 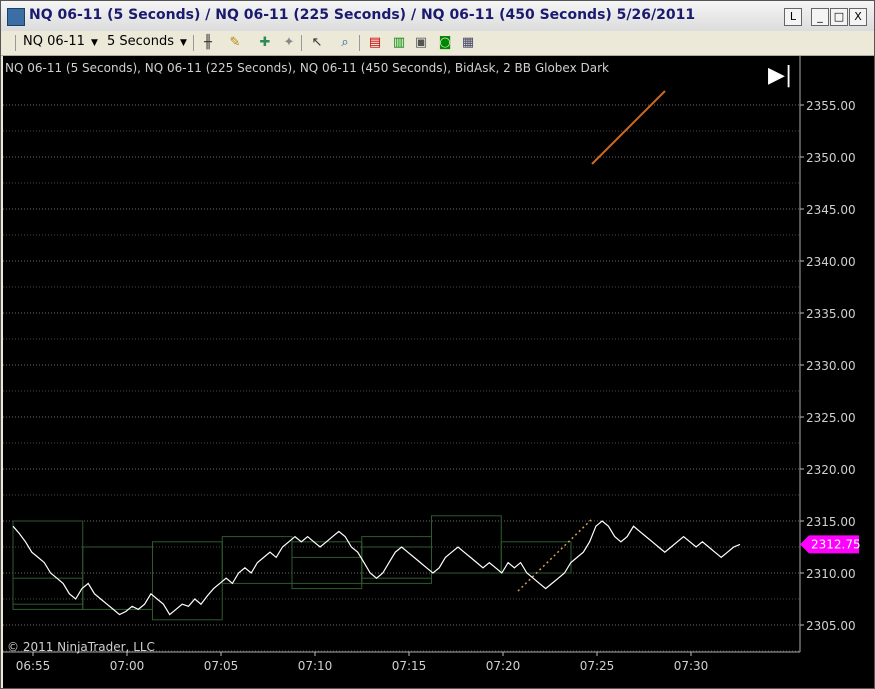 I want to click on data-box-icon: ▤, so click(x=375, y=43).